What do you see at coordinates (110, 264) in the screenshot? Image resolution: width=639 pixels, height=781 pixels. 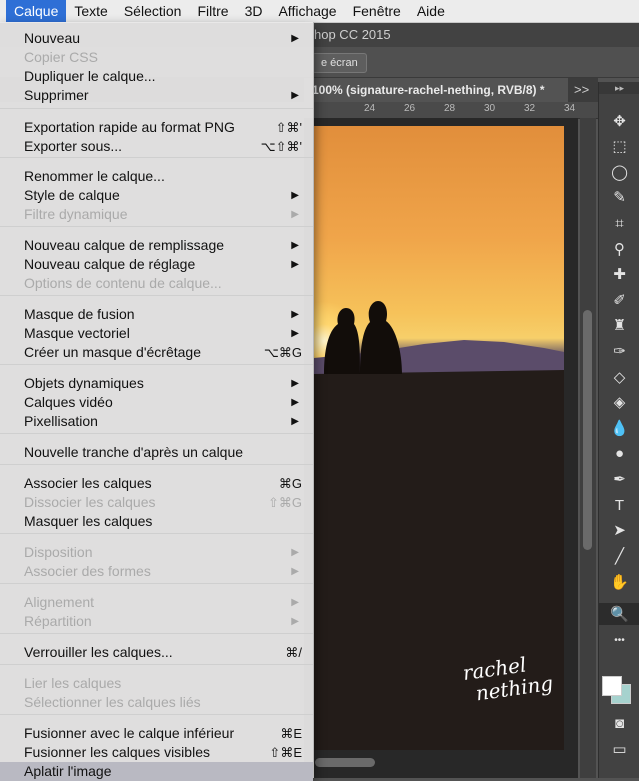 I see `menu-item-label: Nouveau calque de réglage` at bounding box center [110, 264].